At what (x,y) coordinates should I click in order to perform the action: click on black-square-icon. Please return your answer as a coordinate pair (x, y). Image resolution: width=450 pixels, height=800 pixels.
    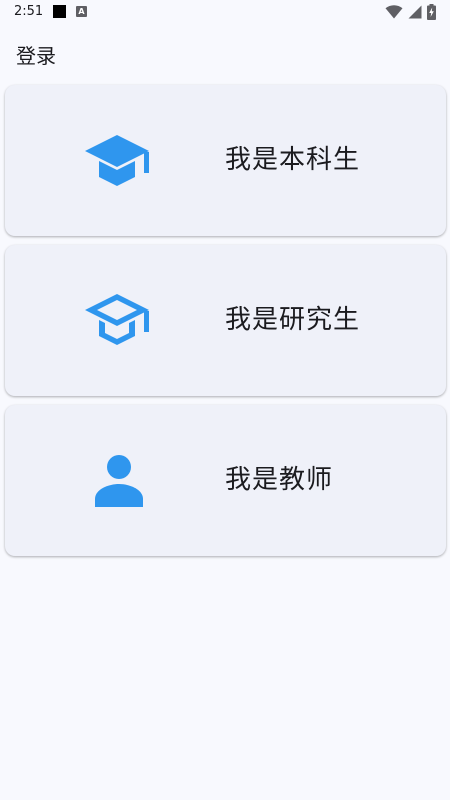
    Looking at the image, I should click on (59, 11).